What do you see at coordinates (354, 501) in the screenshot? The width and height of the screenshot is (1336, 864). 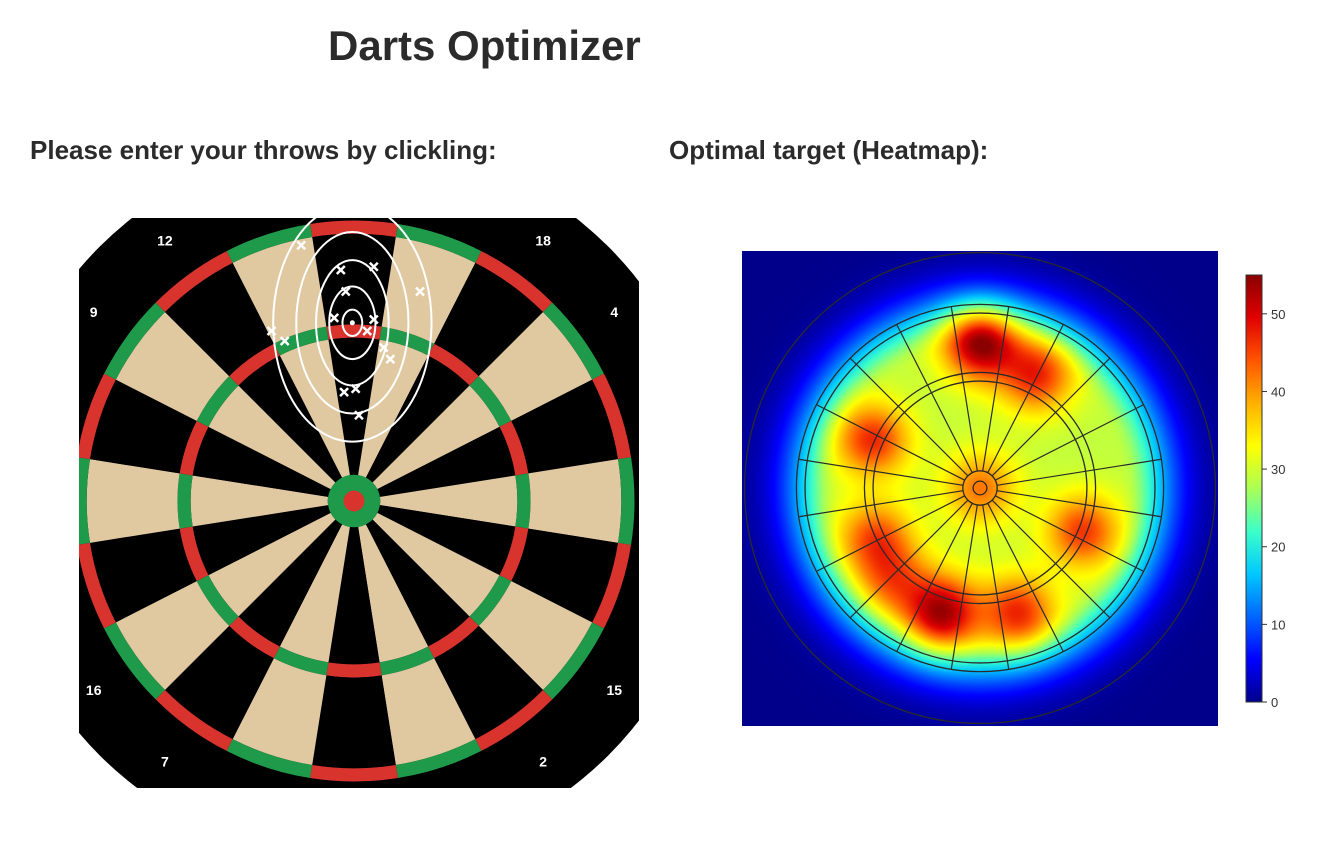 I see `bullseye` at bounding box center [354, 501].